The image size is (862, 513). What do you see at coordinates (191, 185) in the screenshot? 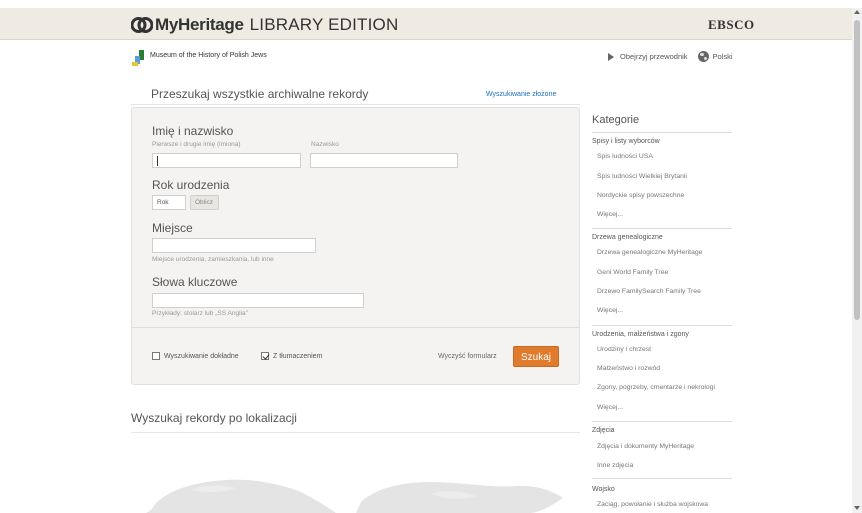
I see `birth-year-label: Rok urodzenia` at bounding box center [191, 185].